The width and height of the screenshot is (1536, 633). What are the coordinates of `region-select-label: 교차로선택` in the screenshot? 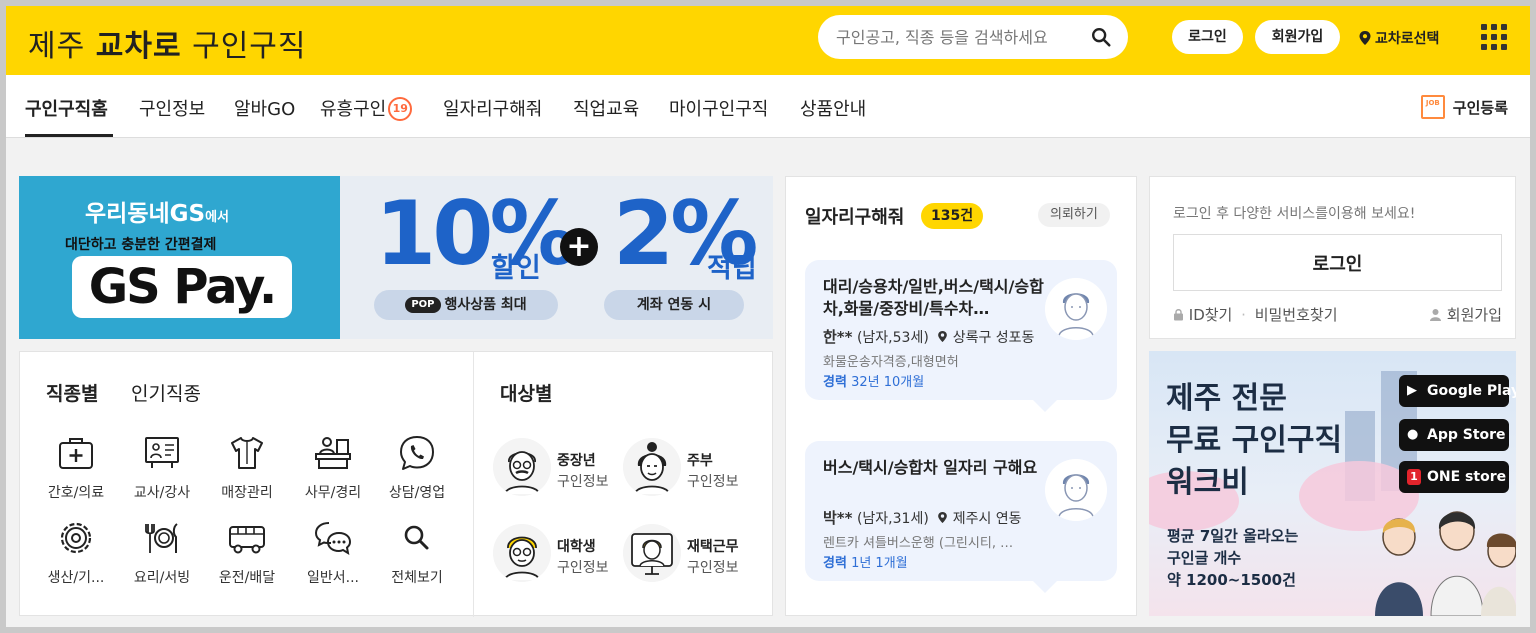 It's located at (1407, 39).